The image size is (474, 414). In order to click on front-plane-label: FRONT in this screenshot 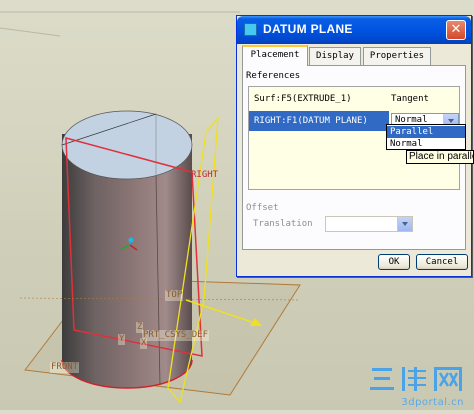, I will do `click(65, 367)`.